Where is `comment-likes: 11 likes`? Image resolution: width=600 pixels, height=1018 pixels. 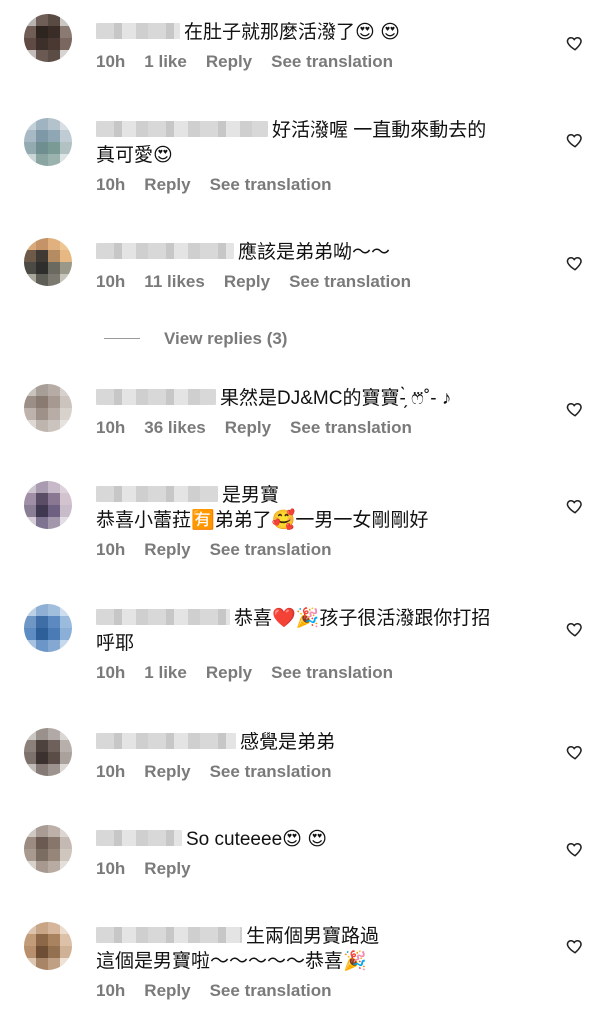 comment-likes: 11 likes is located at coordinates (174, 281).